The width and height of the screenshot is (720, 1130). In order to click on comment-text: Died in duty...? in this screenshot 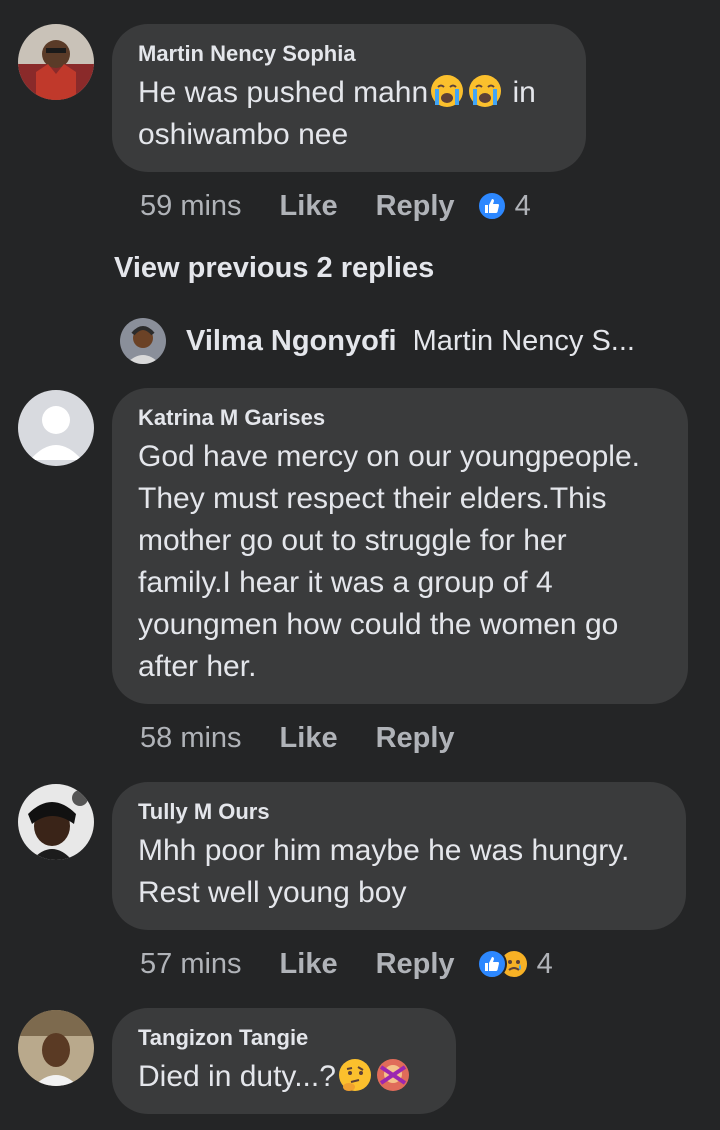, I will do `click(285, 1077)`.